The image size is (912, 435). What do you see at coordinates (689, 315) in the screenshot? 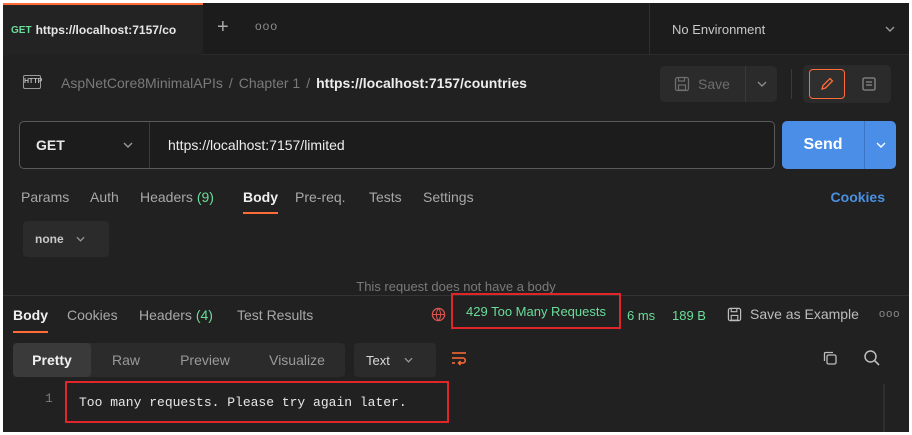
I see `response-size: 189 B` at bounding box center [689, 315].